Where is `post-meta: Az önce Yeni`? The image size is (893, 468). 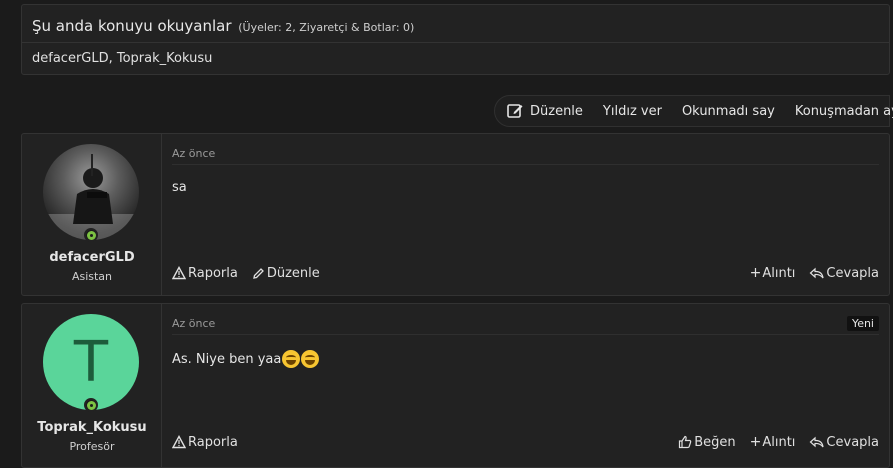
post-meta: Az önce Yeni is located at coordinates (525, 325).